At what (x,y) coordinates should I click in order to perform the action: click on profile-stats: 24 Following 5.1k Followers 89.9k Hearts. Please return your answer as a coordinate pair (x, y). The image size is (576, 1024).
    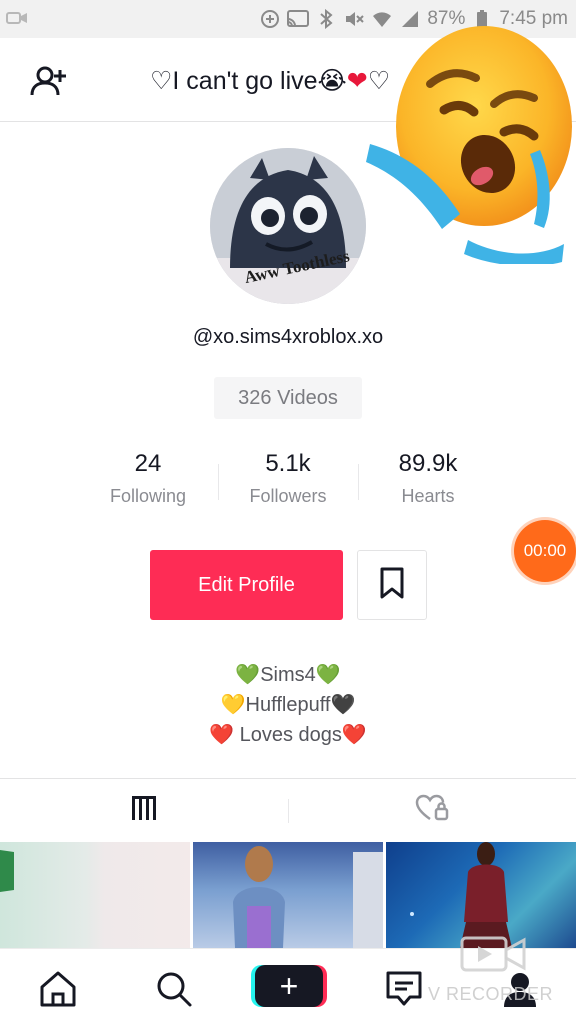
    Looking at the image, I should click on (288, 483).